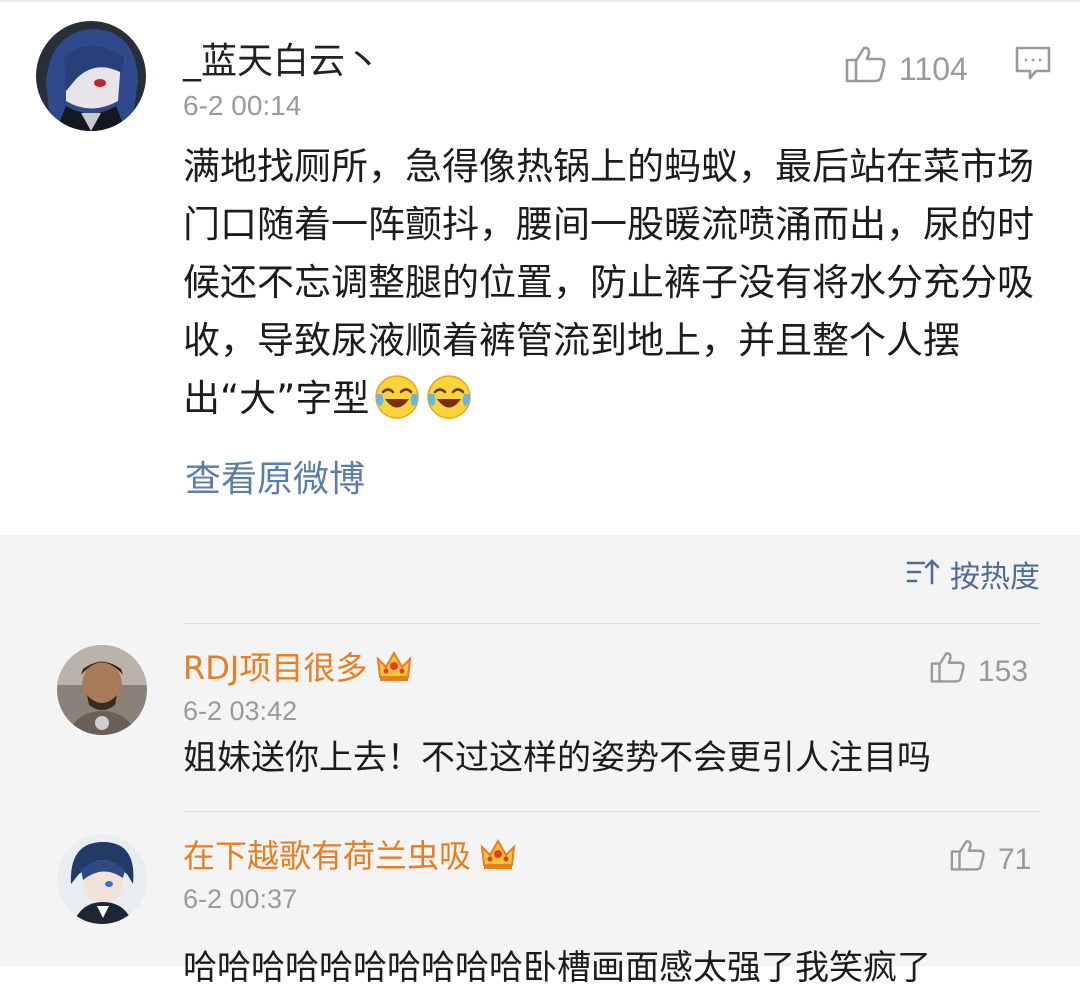  Describe the element at coordinates (540, 1) in the screenshot. I see `top-divider` at that location.